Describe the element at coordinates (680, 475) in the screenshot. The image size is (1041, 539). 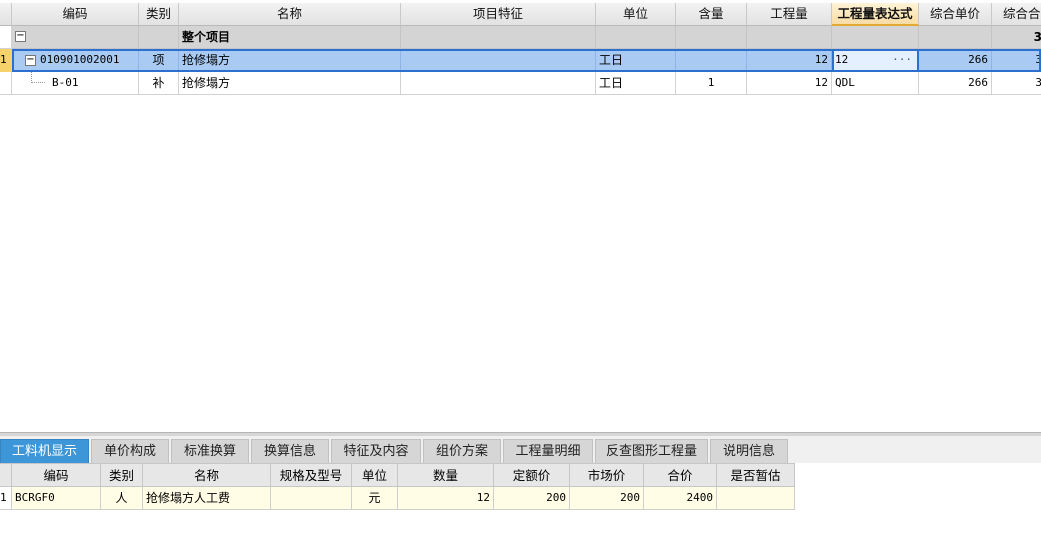
I see `col-header-total: 合价` at that location.